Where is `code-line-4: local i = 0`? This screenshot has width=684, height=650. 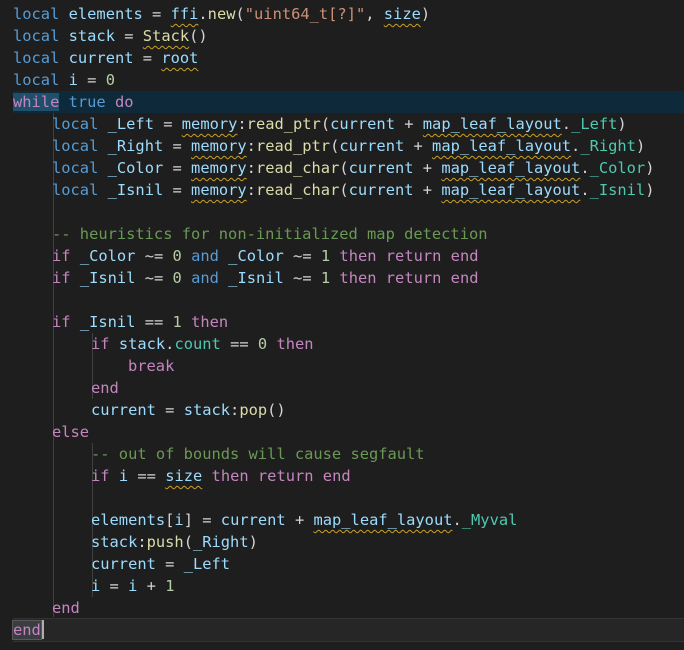 code-line-4: local i = 0 is located at coordinates (64, 80).